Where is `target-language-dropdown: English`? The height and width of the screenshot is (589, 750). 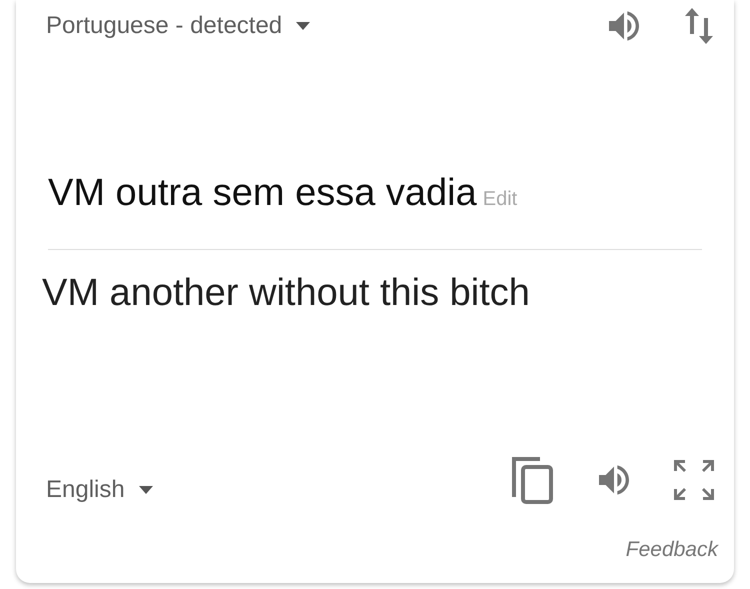
target-language-dropdown: English is located at coordinates (99, 490).